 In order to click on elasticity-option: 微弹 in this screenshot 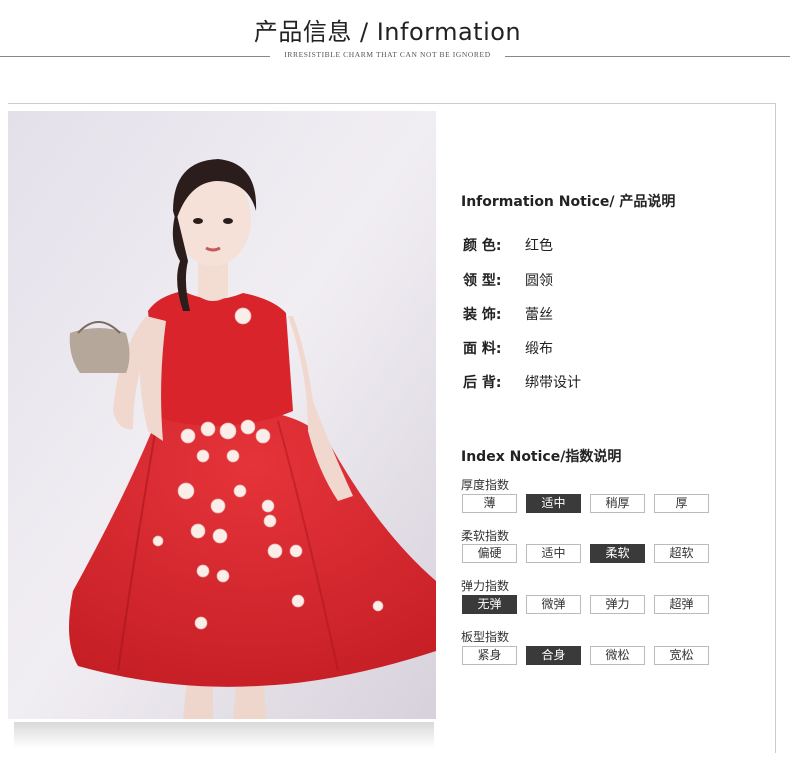, I will do `click(553, 604)`.